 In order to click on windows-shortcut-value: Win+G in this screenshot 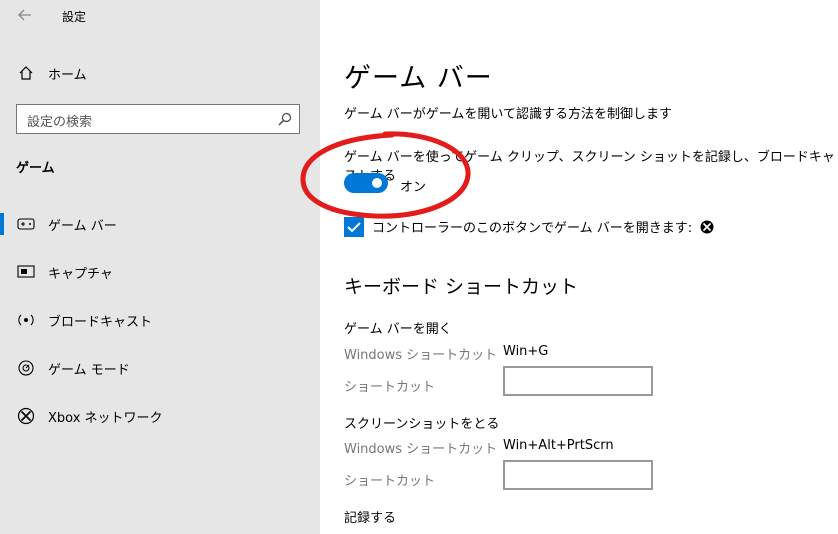, I will do `click(526, 351)`.